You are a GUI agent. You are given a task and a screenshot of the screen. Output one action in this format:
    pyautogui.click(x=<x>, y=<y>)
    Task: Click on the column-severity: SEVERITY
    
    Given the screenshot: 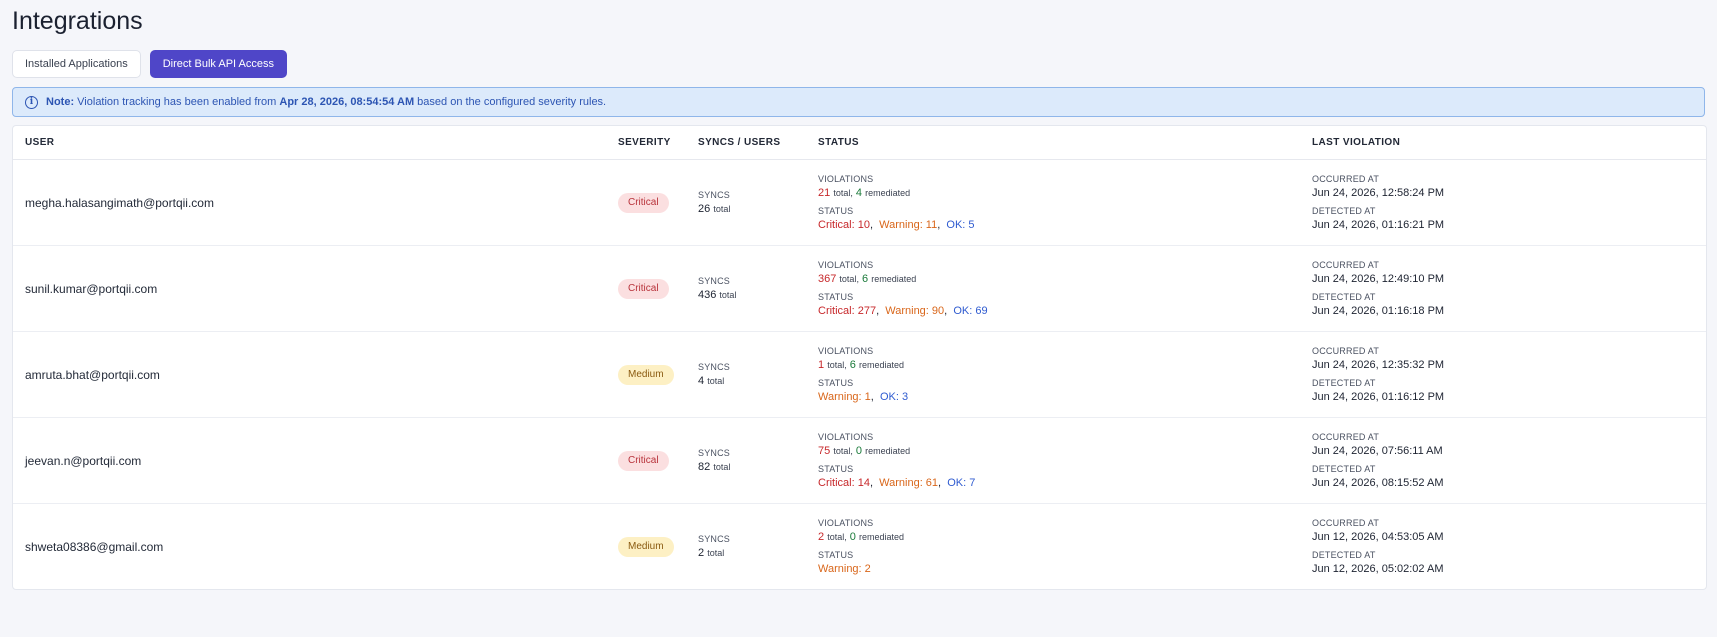 What is the action you would take?
    pyautogui.click(x=644, y=142)
    